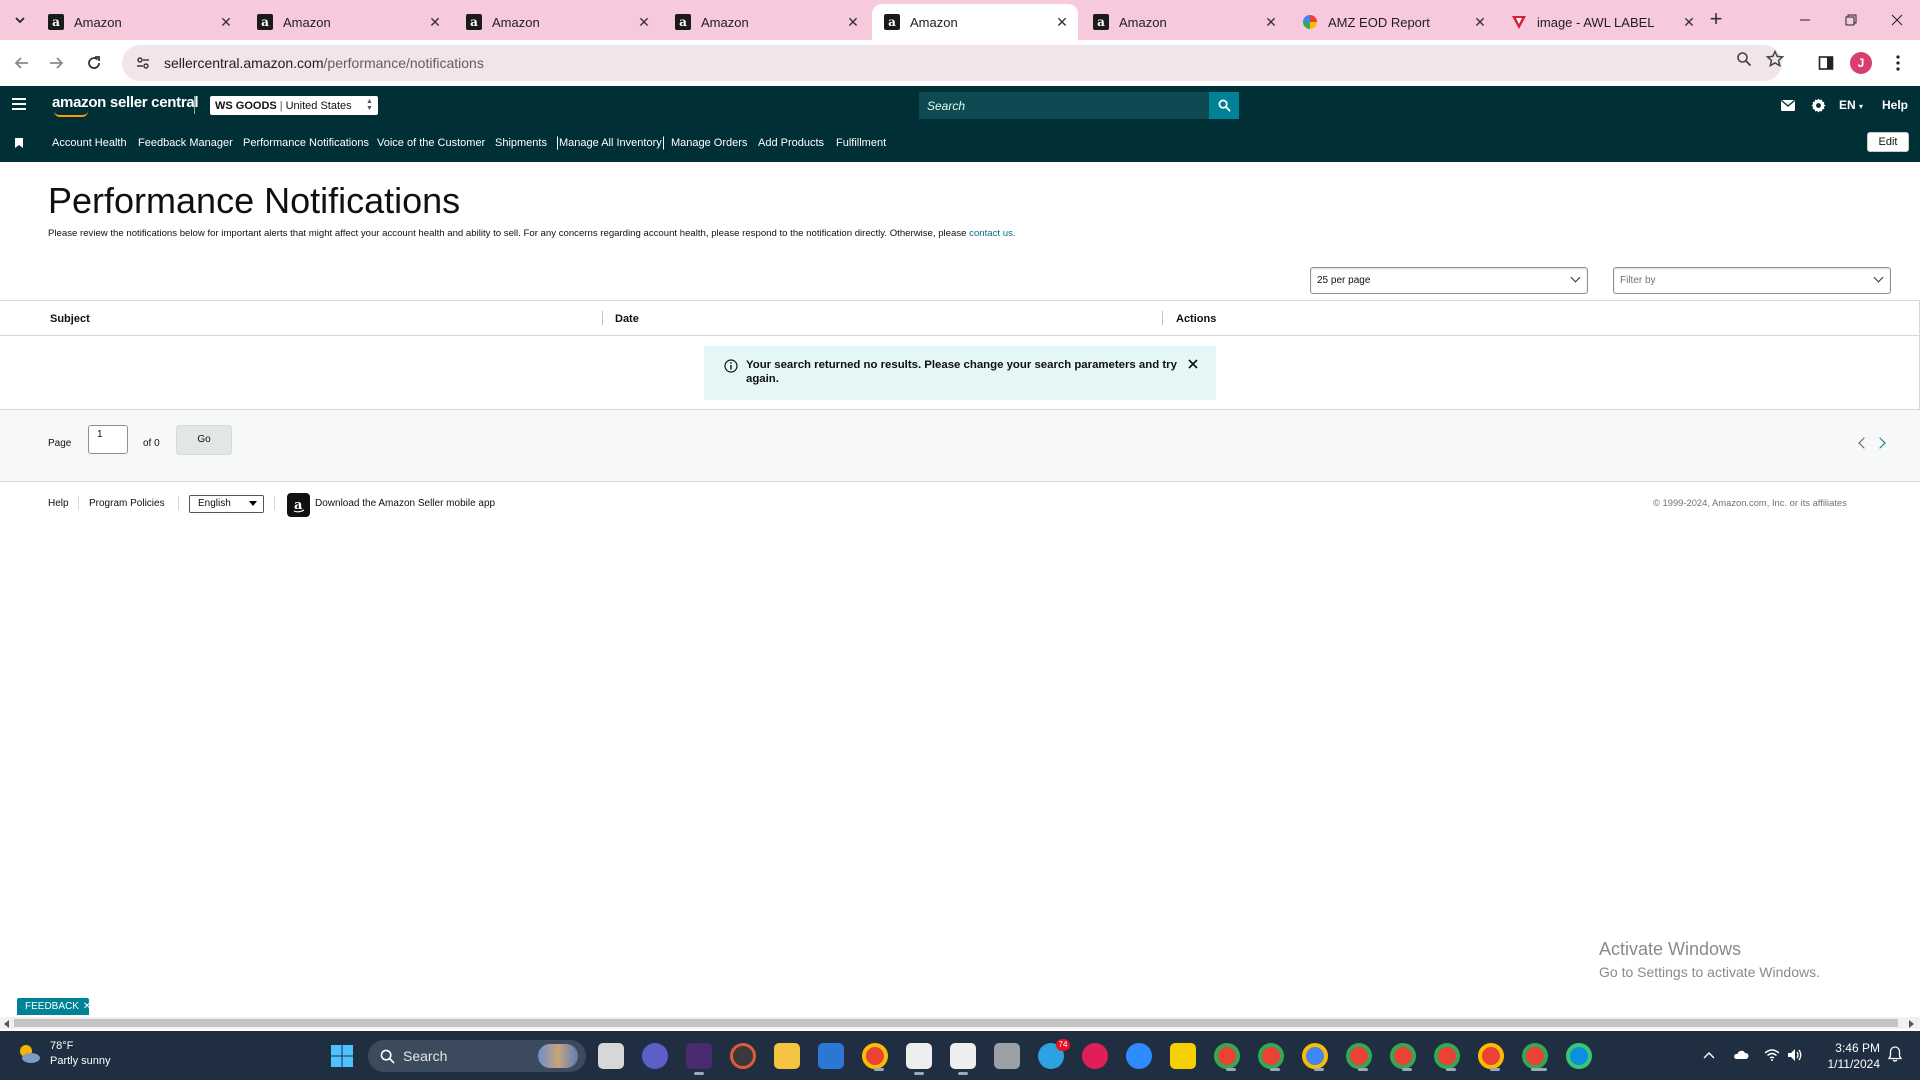  What do you see at coordinates (63, 1054) in the screenshot?
I see `weather-widget: 78°F Partly sunny` at bounding box center [63, 1054].